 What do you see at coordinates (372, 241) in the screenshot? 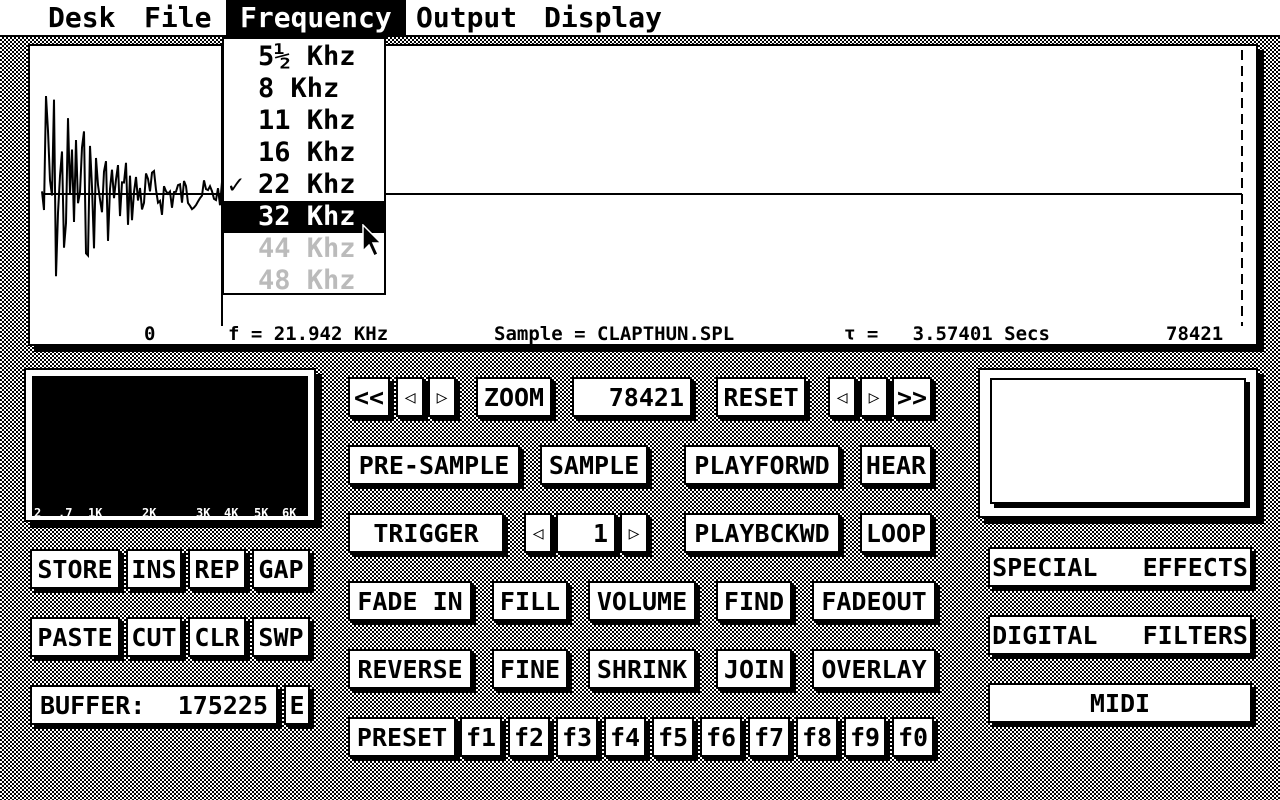
I see `mouse-pointer-icon` at bounding box center [372, 241].